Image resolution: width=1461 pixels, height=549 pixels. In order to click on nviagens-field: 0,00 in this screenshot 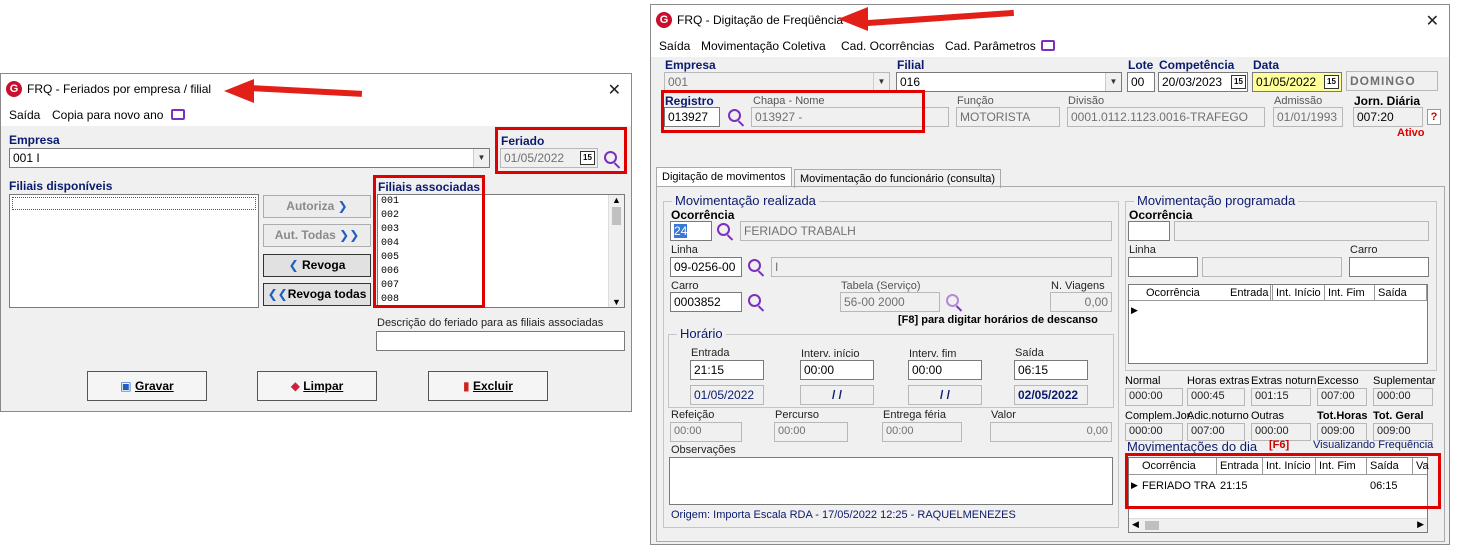, I will do `click(1081, 302)`.